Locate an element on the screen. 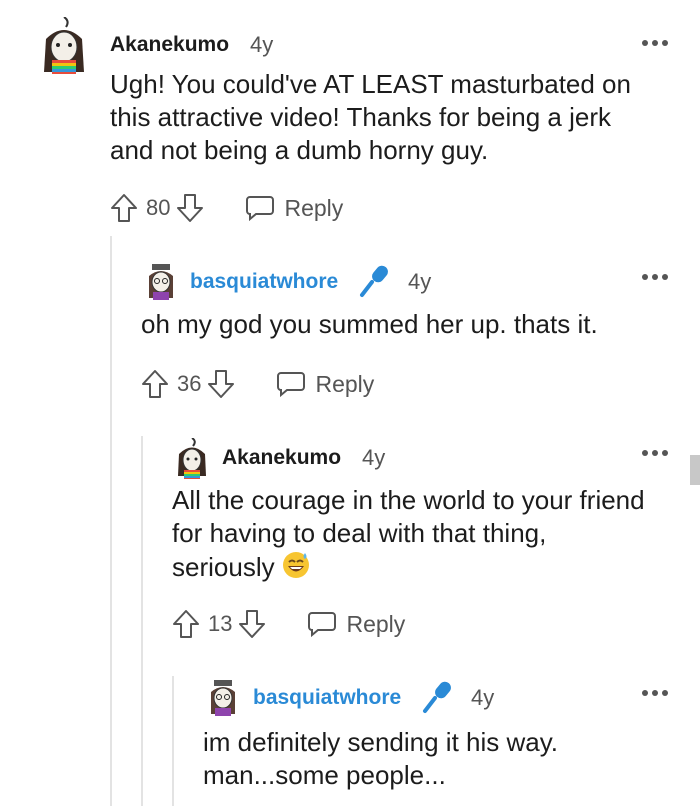  comment-body: oh my god you summed her up. thats it. is located at coordinates (369, 324).